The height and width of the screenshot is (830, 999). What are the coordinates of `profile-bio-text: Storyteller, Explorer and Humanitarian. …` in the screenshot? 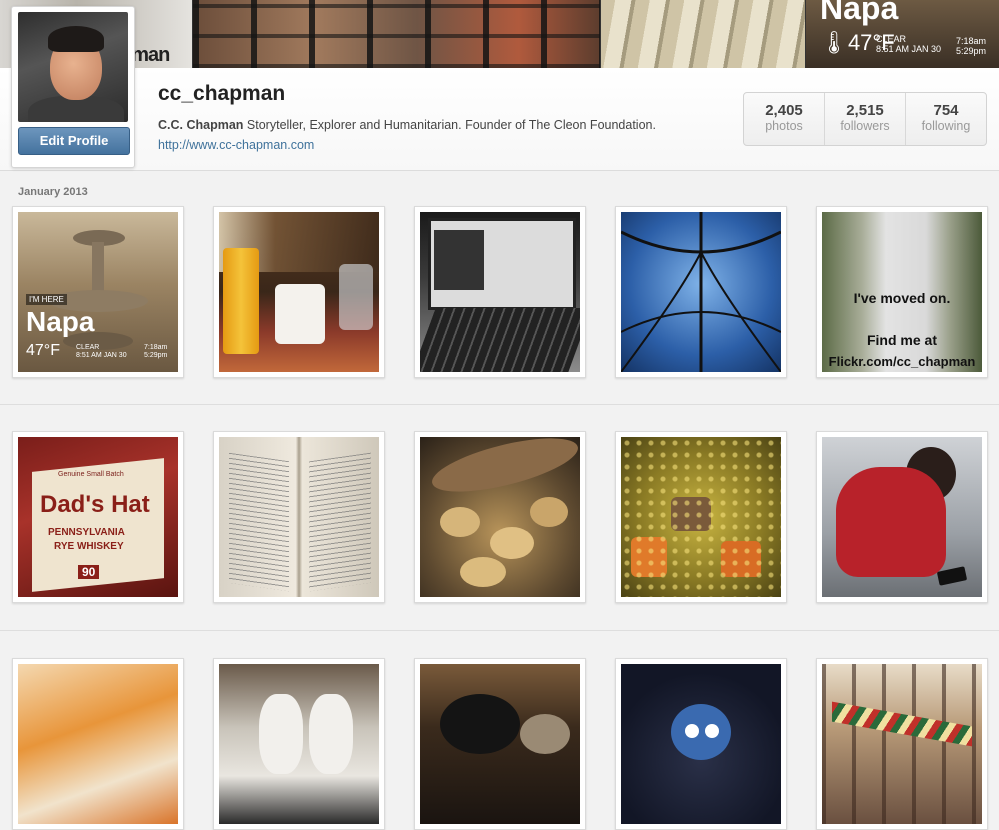 It's located at (451, 125).